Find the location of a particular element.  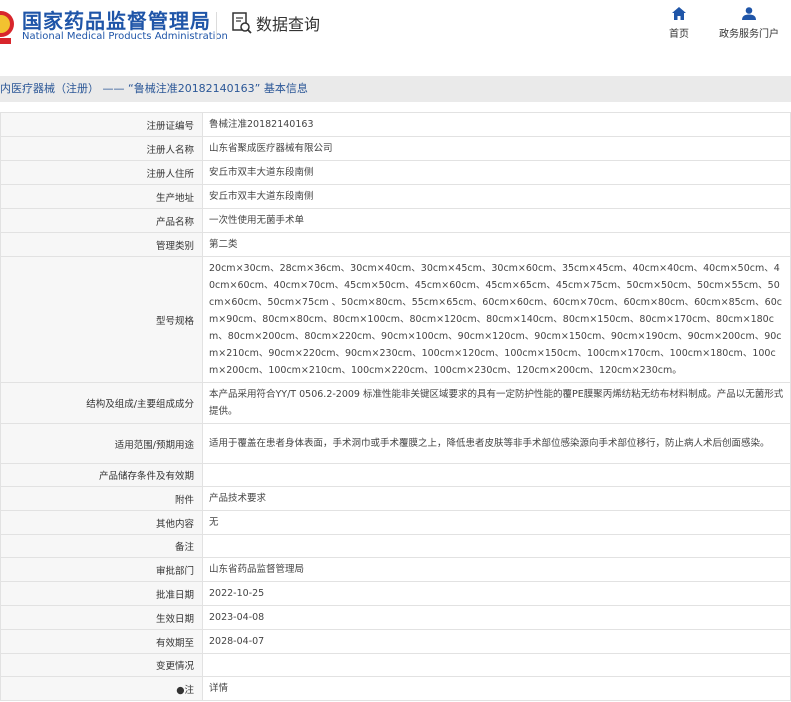

nav-home: 首页 is located at coordinates (679, 23).